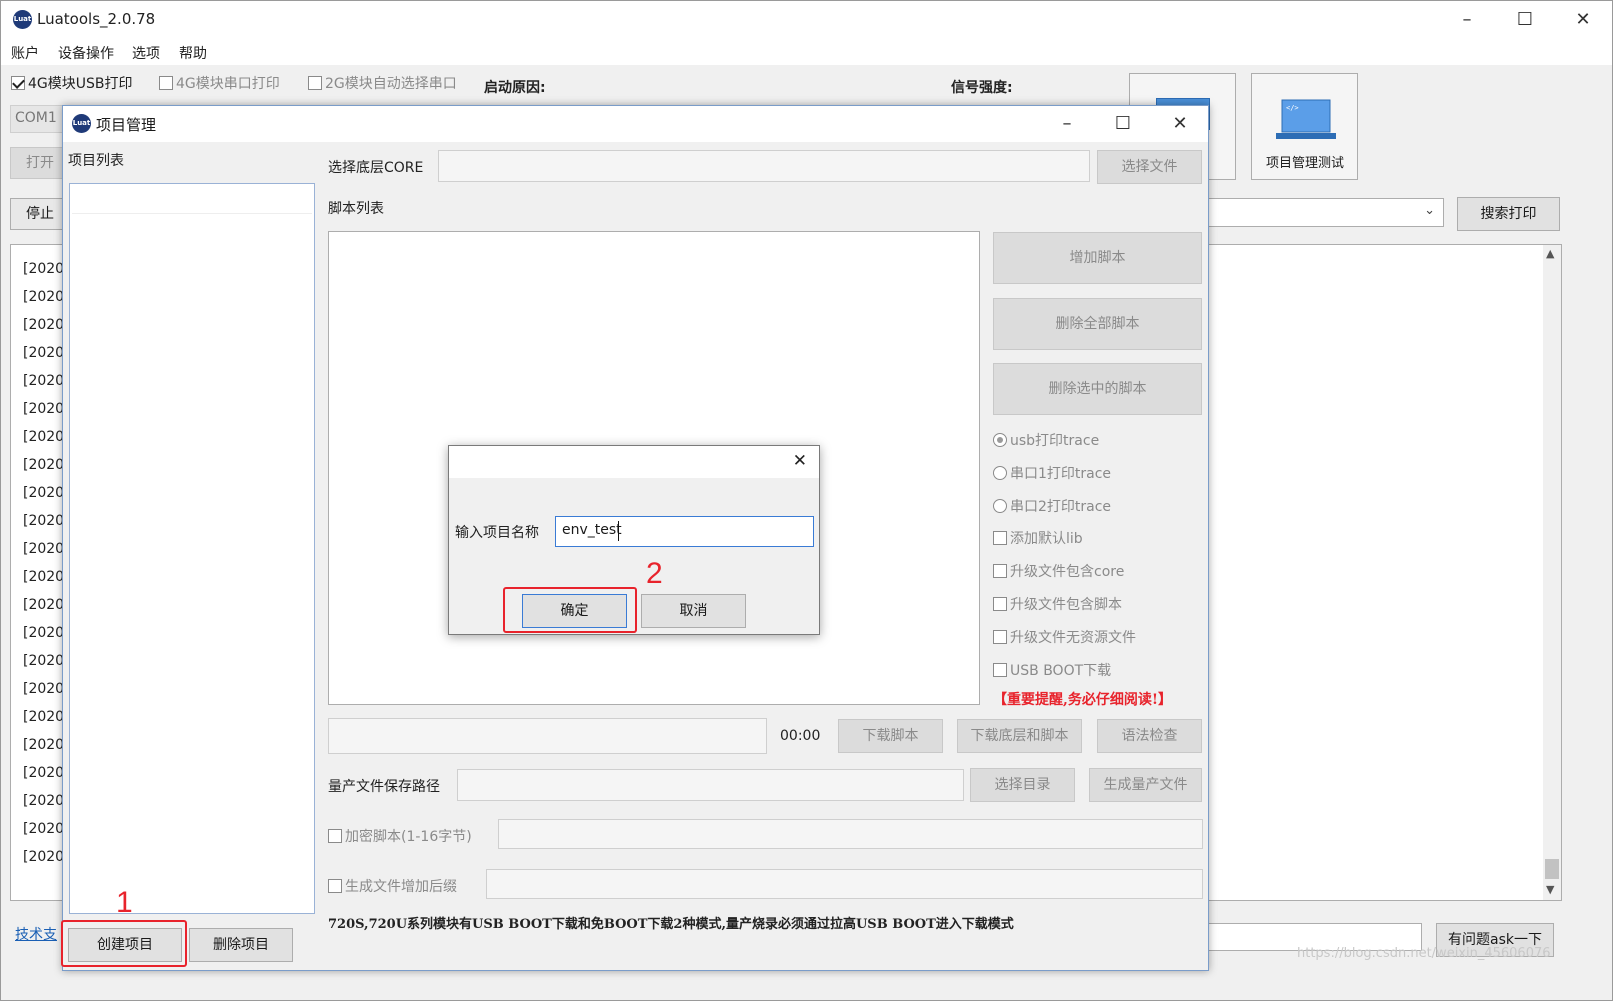 The width and height of the screenshot is (1613, 1001). What do you see at coordinates (25, 53) in the screenshot?
I see `menu-account: 账户` at bounding box center [25, 53].